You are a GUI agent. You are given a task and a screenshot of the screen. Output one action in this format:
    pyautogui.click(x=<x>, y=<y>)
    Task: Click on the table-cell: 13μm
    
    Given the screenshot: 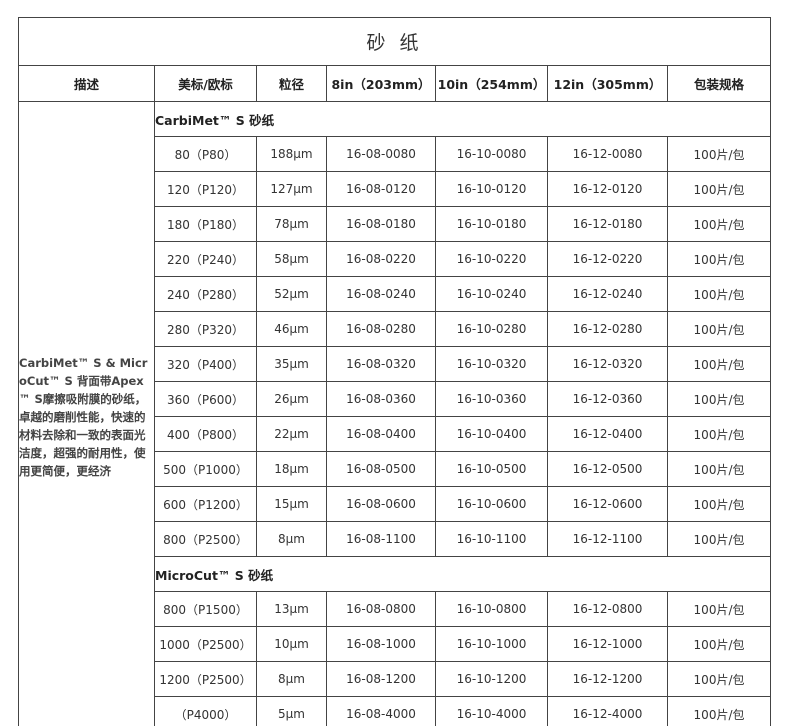 What is the action you would take?
    pyautogui.click(x=291, y=609)
    